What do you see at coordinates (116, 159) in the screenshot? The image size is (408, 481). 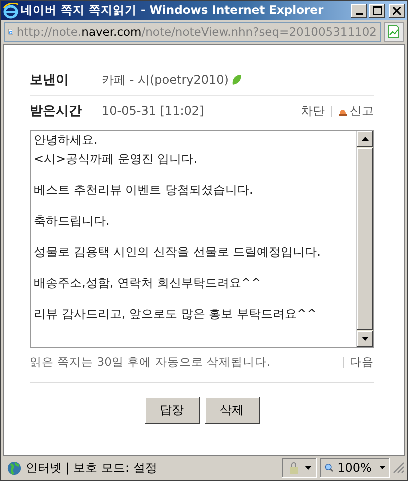 I see `message-line: <시>공식까페 운영진 입니다.` at bounding box center [116, 159].